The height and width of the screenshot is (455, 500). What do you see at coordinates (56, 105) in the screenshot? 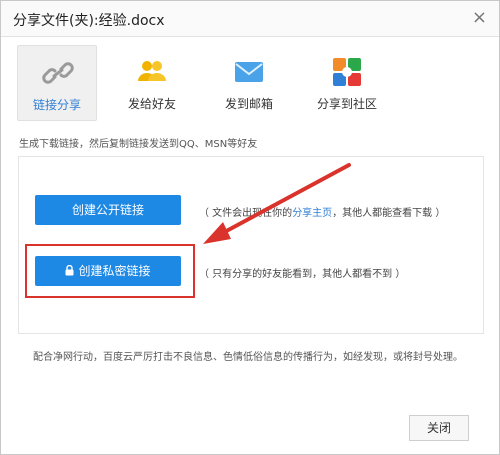
I see `tab-link-share-label: 链接分享` at bounding box center [56, 105].